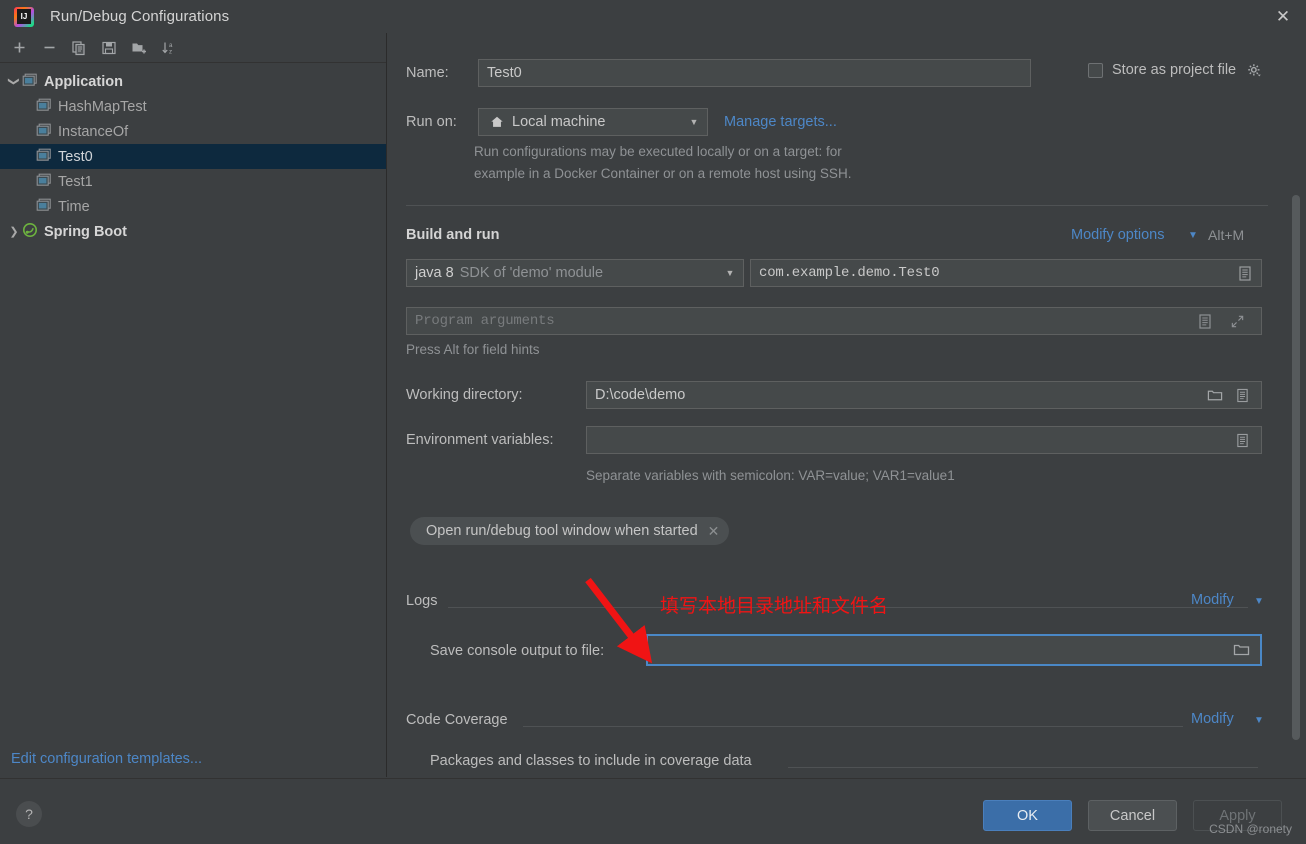  Describe the element at coordinates (85, 231) in the screenshot. I see `tree-item-label: Spring Boot` at that location.